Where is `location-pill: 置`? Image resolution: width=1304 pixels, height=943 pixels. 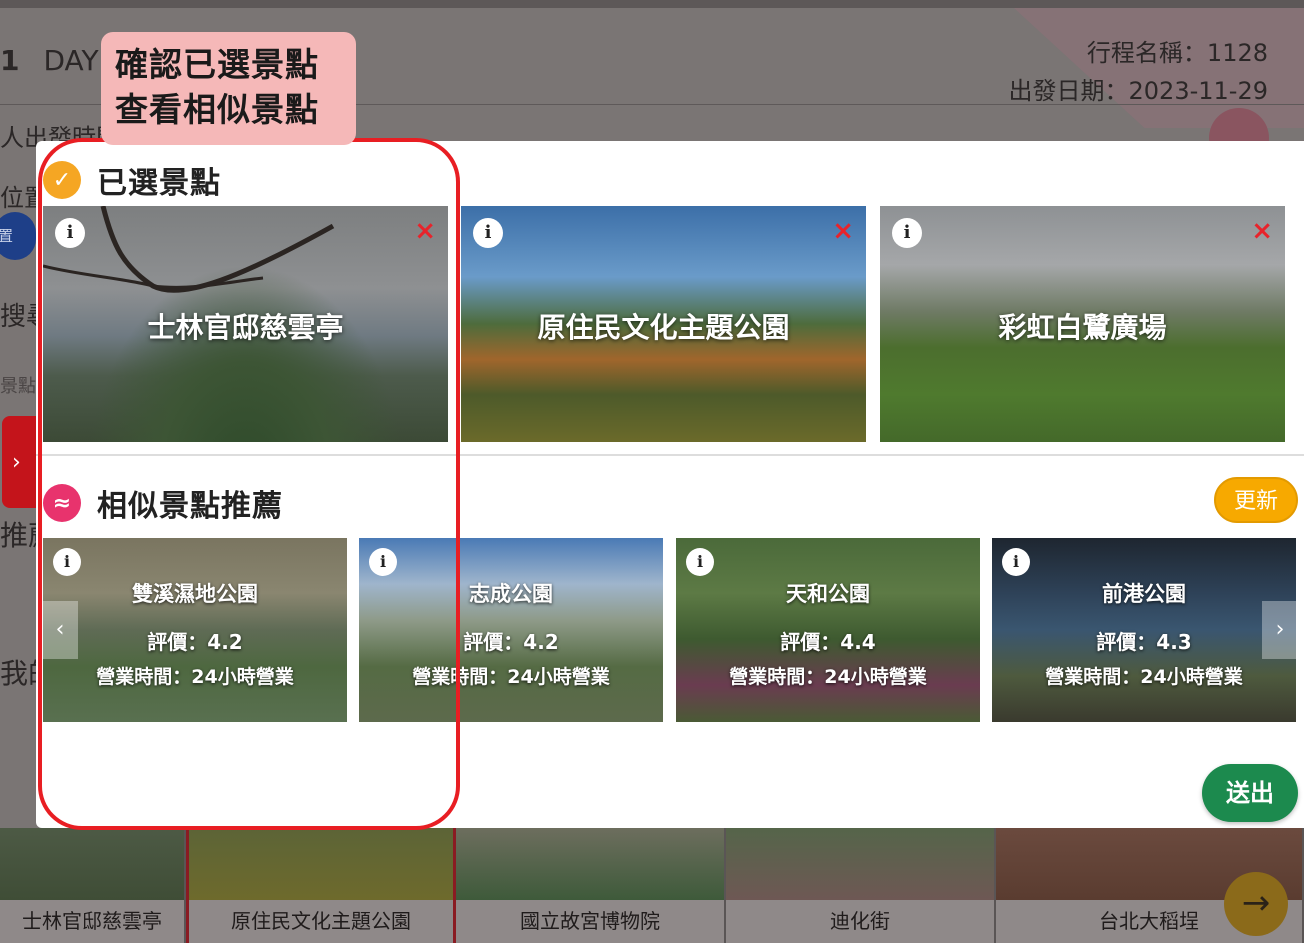 location-pill: 置 is located at coordinates (18, 236).